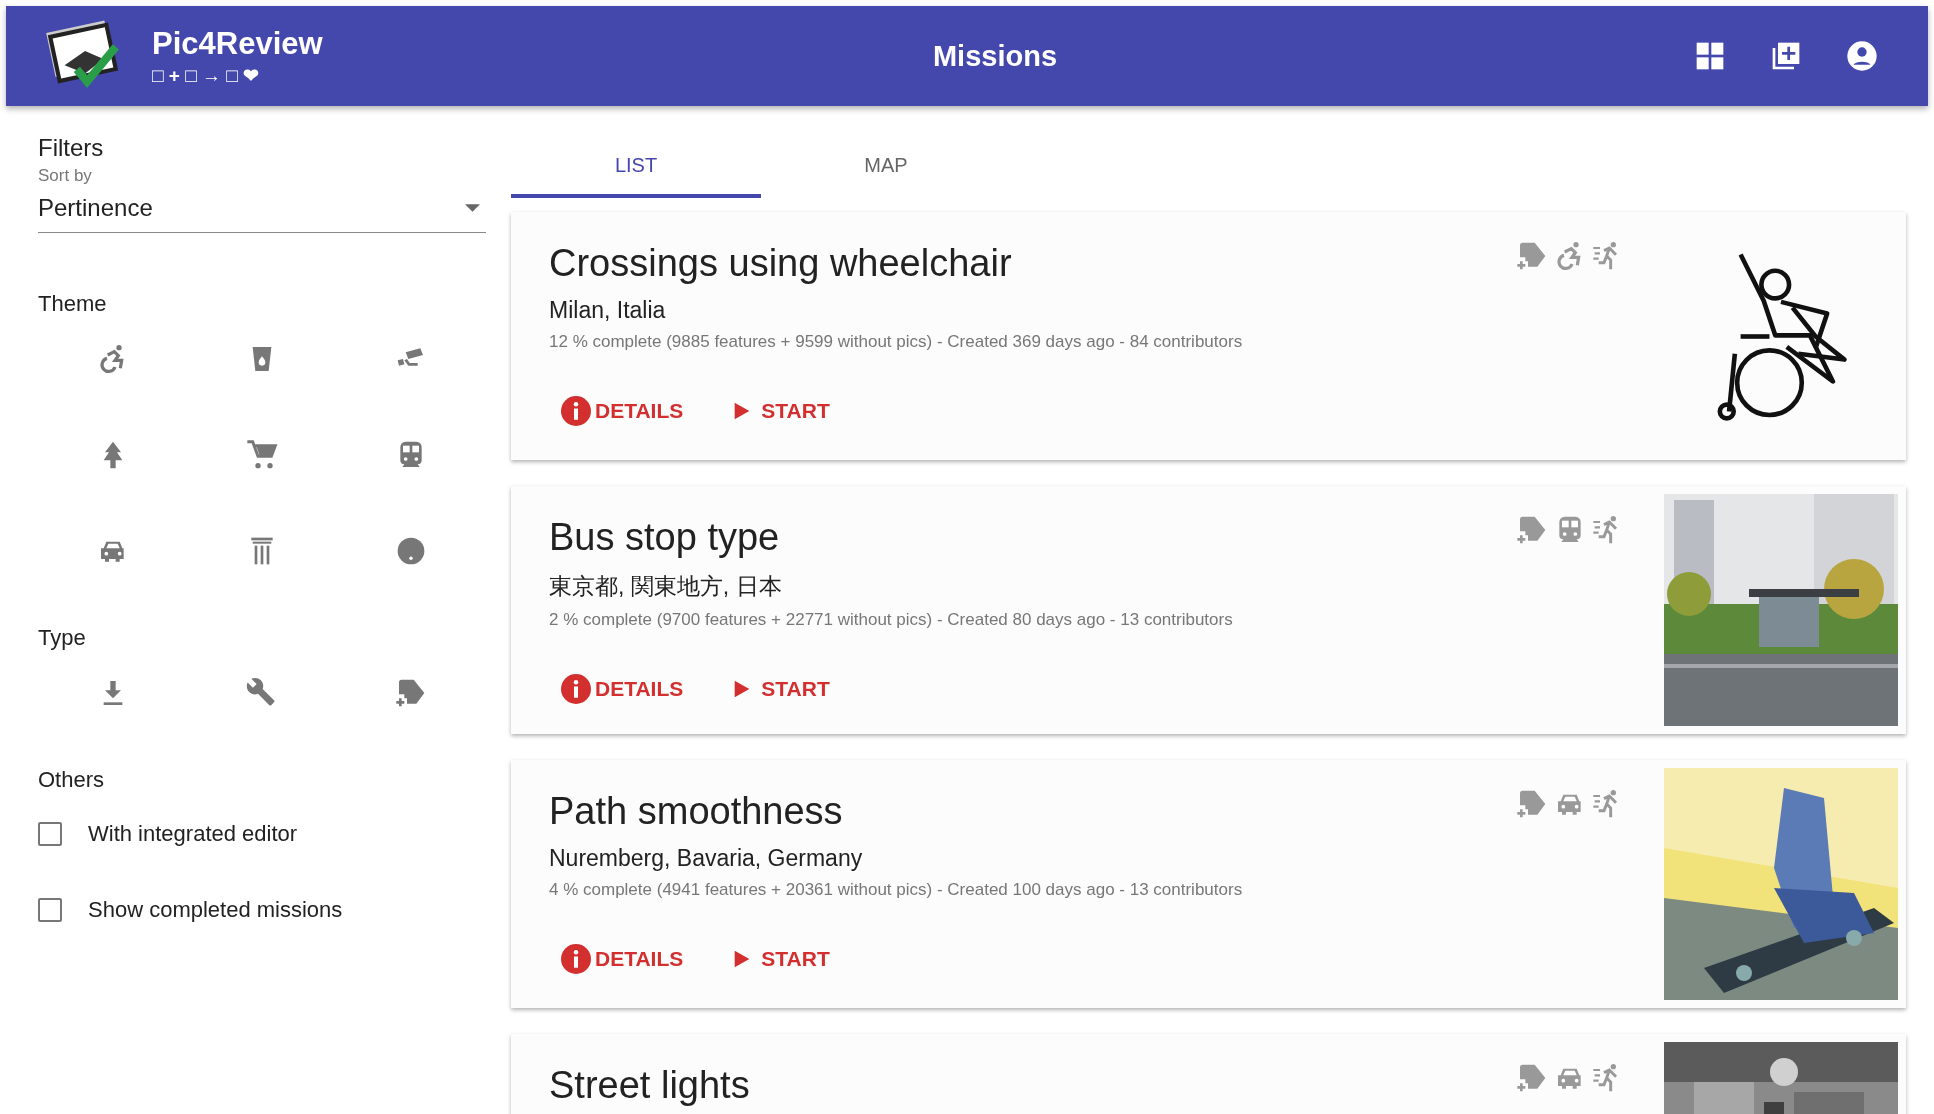  I want to click on account-icon, so click(1862, 56).